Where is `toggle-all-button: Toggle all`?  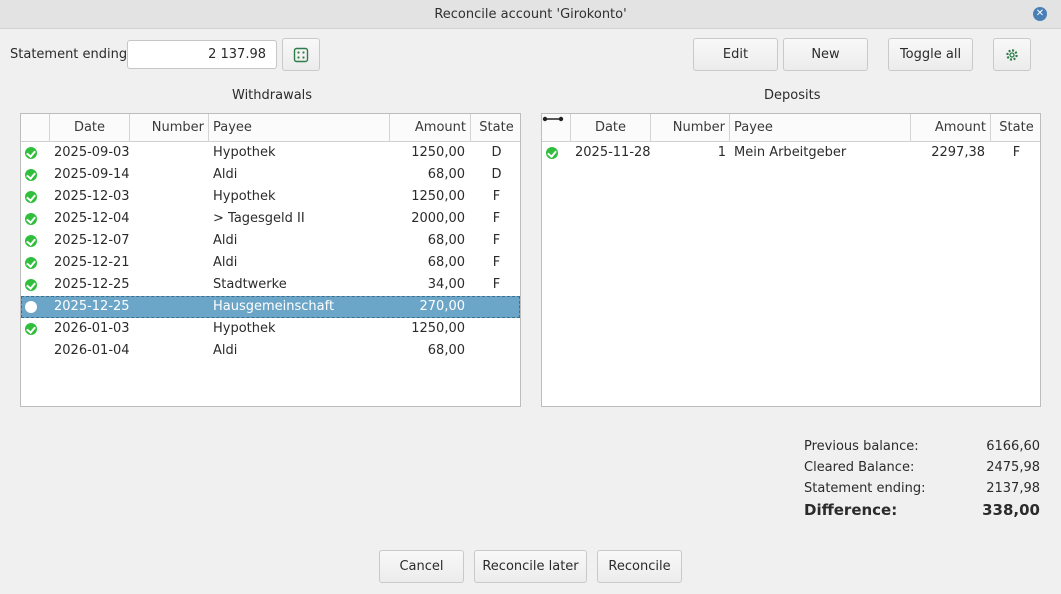 toggle-all-button: Toggle all is located at coordinates (930, 54).